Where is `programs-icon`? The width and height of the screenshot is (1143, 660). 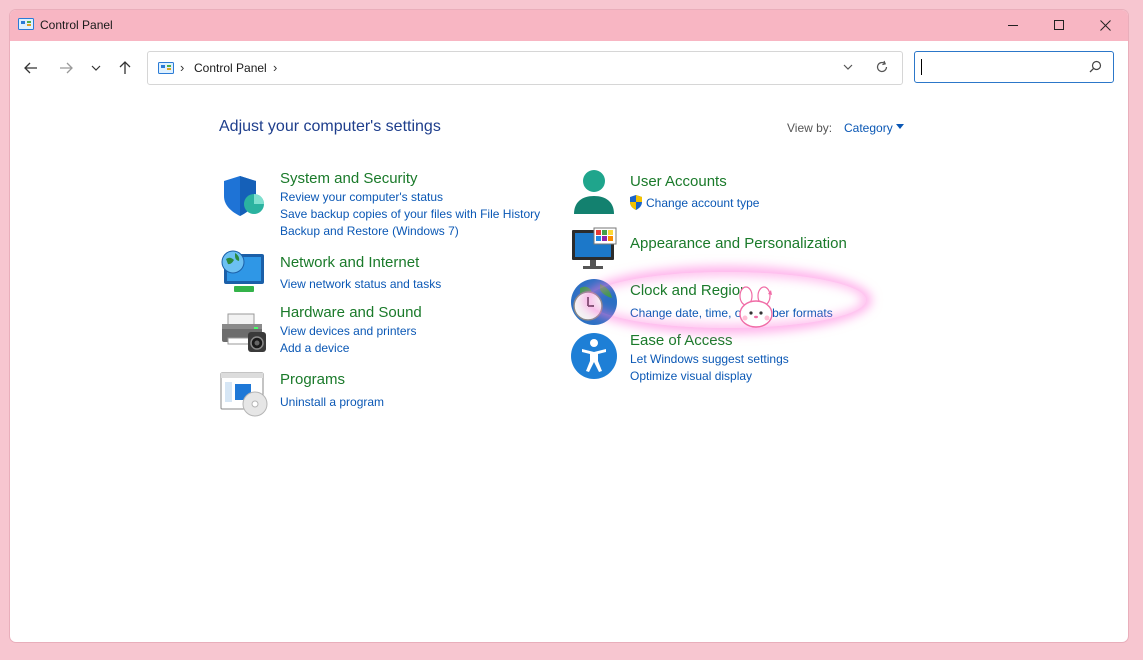
programs-icon is located at coordinates (244, 394).